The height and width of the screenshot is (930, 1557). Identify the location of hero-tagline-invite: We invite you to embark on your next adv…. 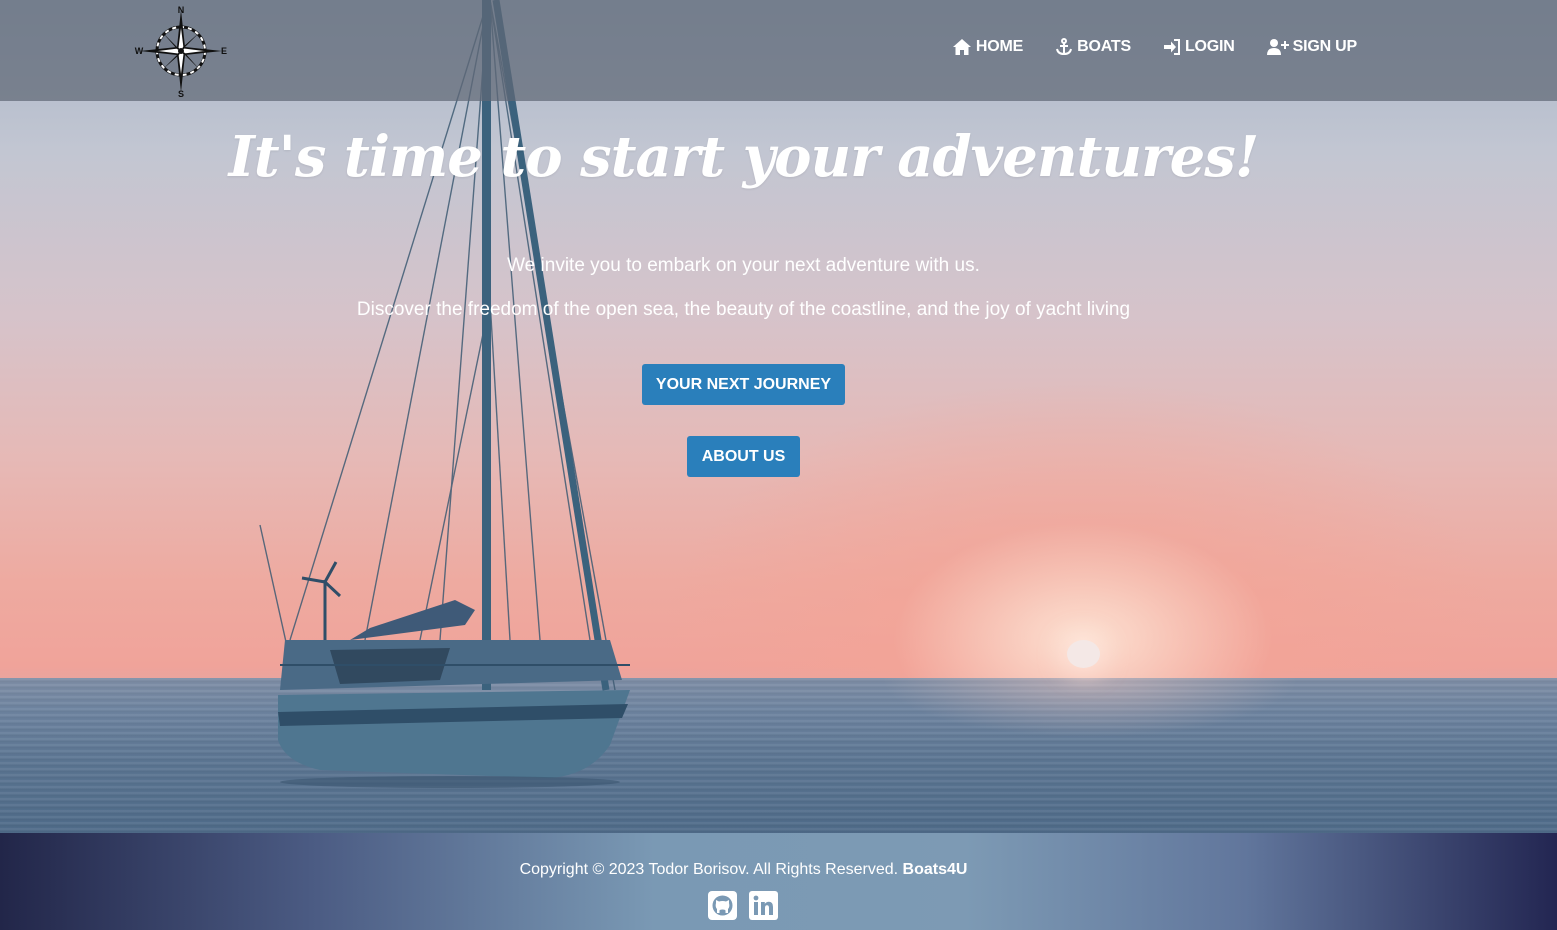
(743, 265).